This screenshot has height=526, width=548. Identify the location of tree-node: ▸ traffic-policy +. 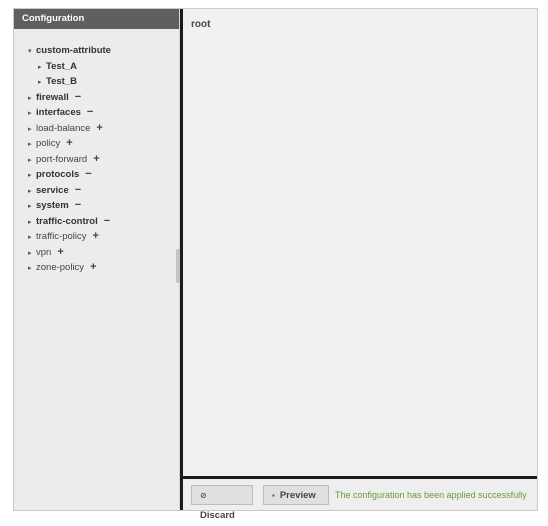
(96, 237).